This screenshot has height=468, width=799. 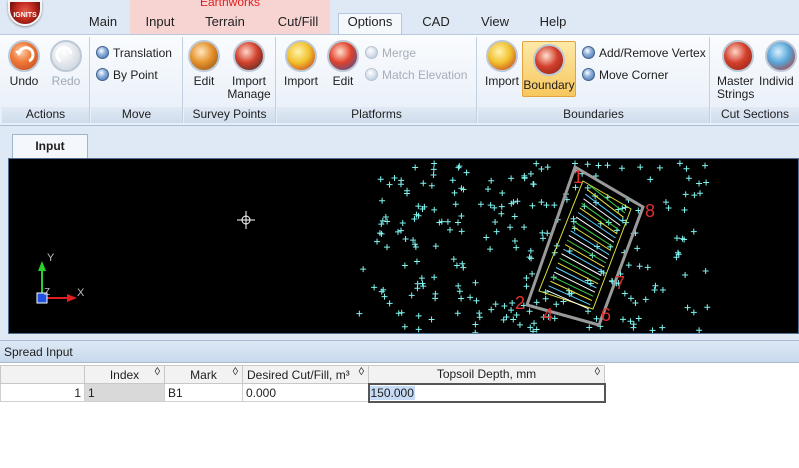 What do you see at coordinates (124, 374) in the screenshot?
I see `column-header-index: Index ◊` at bounding box center [124, 374].